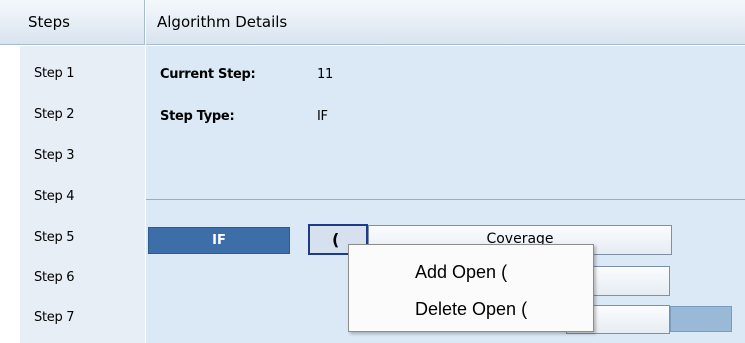 Image resolution: width=745 pixels, height=343 pixels. Describe the element at coordinates (325, 74) in the screenshot. I see `current-step-value: 11` at that location.